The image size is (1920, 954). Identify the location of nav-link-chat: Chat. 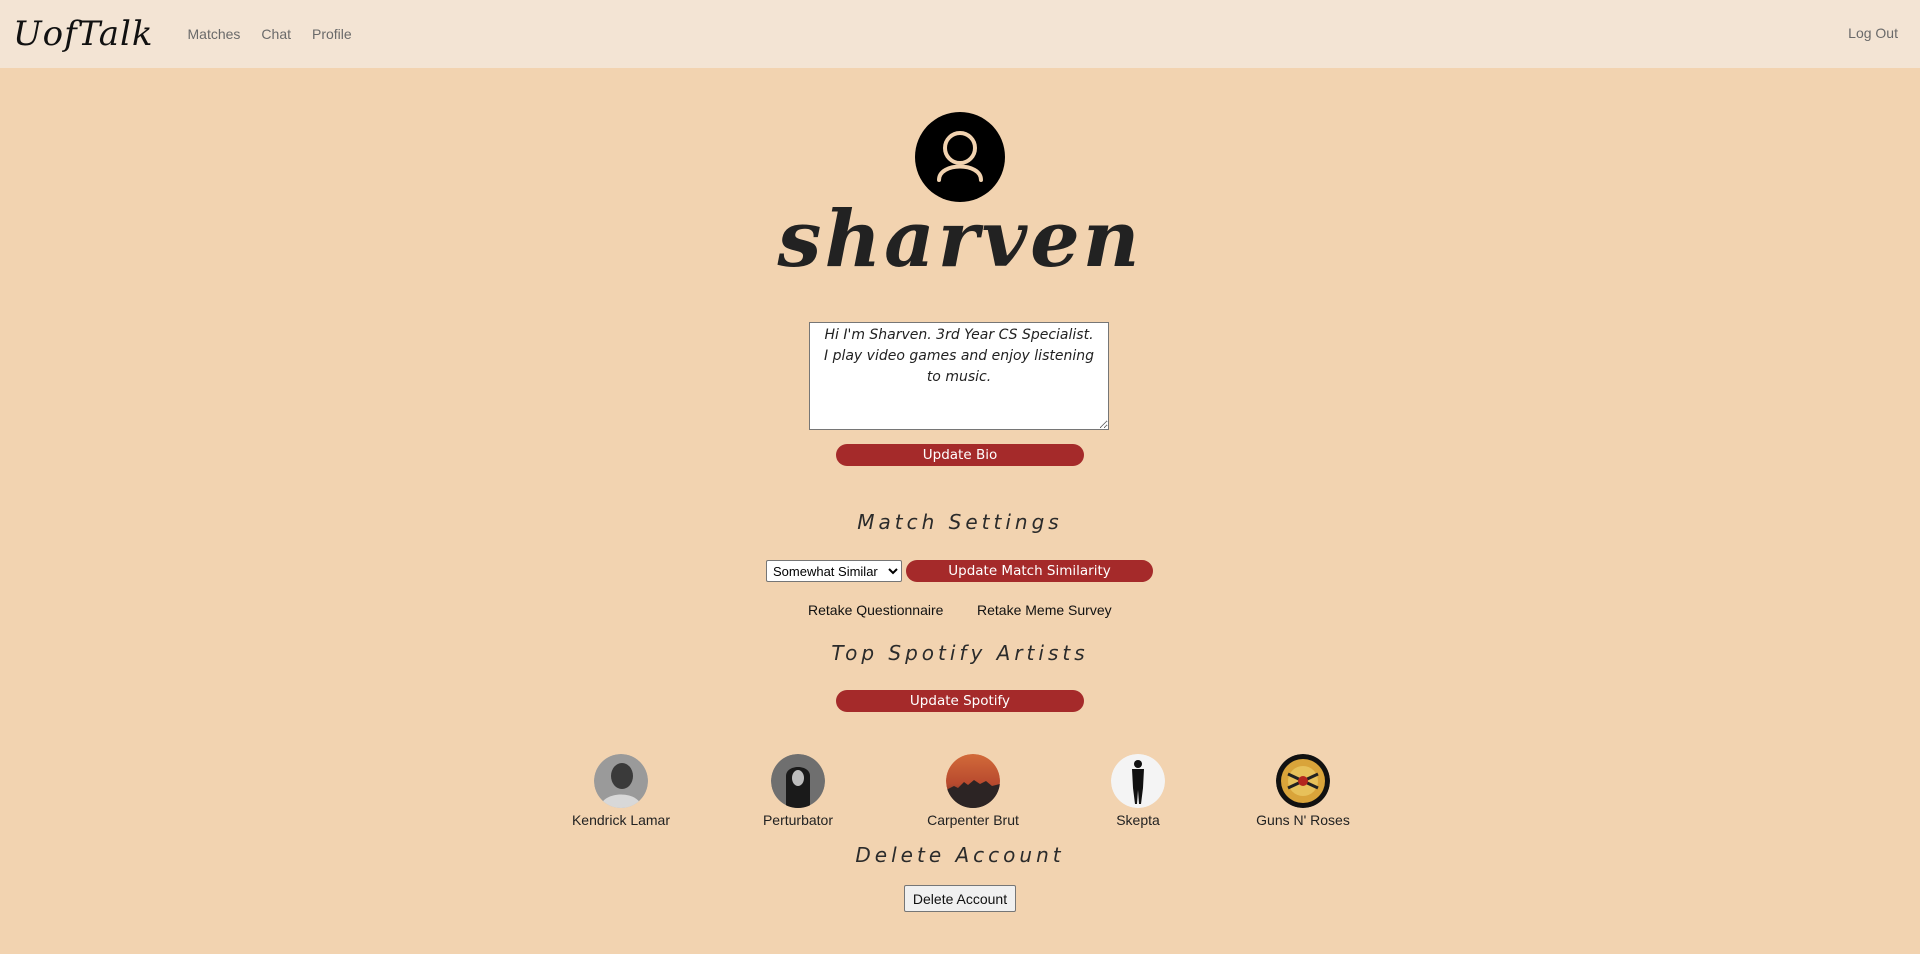
(276, 34).